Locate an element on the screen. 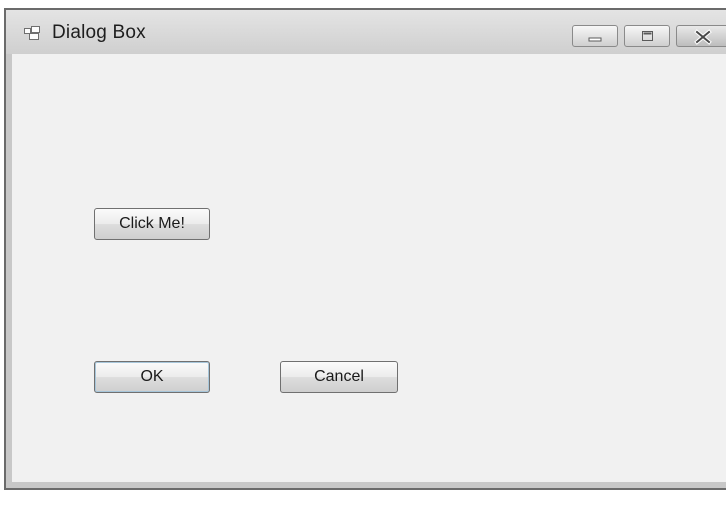 Image resolution: width=726 pixels, height=520 pixels. maximize-button is located at coordinates (647, 36).